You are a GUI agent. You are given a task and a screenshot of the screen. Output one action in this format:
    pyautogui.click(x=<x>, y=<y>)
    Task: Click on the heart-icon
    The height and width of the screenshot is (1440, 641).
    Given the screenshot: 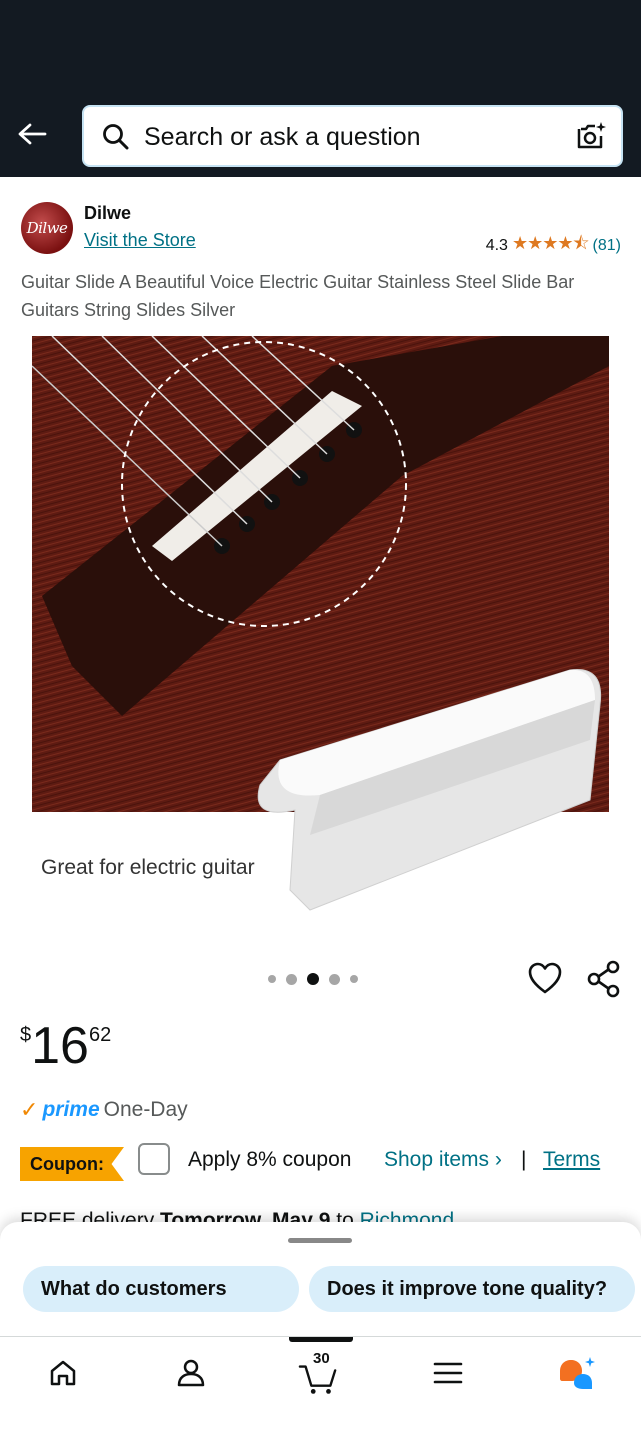 What is the action you would take?
    pyautogui.click(x=545, y=978)
    